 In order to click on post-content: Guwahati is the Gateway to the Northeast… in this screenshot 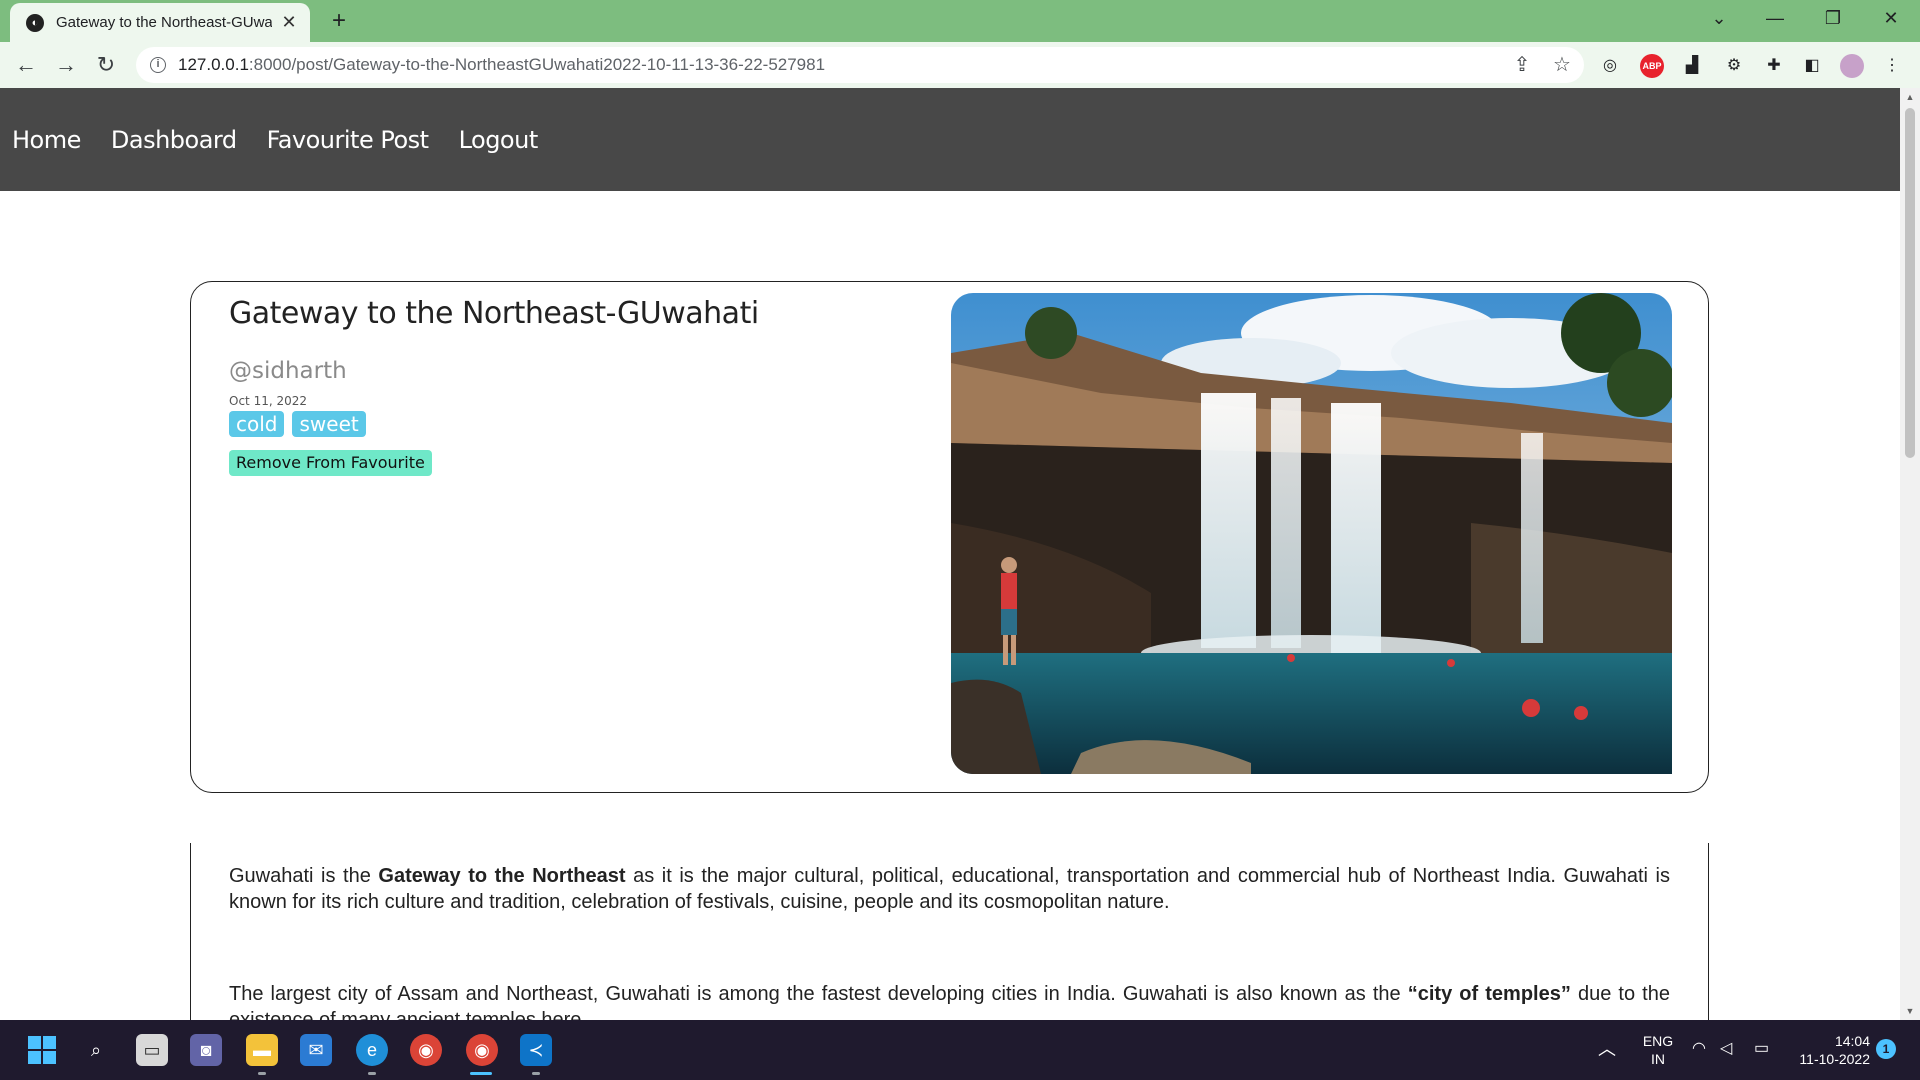, I will do `click(949, 931)`.